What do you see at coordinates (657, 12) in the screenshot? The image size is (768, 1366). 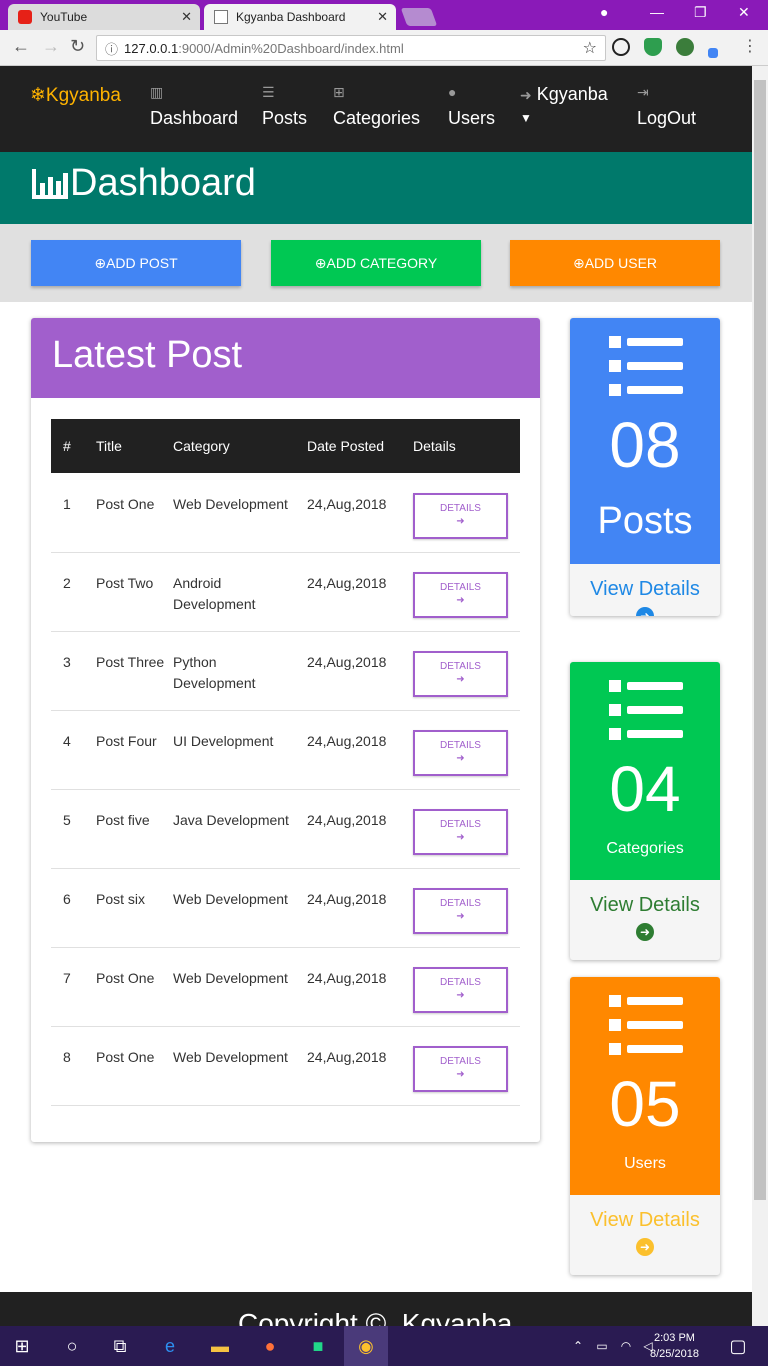 I see `minimize-button: —` at bounding box center [657, 12].